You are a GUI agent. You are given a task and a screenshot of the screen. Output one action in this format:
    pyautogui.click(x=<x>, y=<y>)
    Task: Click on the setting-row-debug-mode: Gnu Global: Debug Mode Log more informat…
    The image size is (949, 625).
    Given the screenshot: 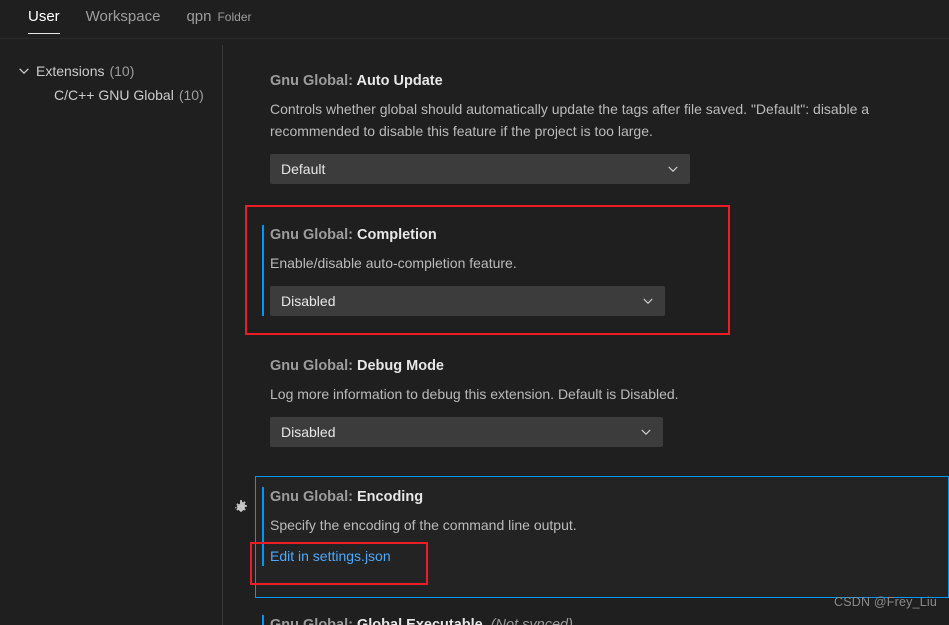 What is the action you would take?
    pyautogui.click(x=585, y=401)
    